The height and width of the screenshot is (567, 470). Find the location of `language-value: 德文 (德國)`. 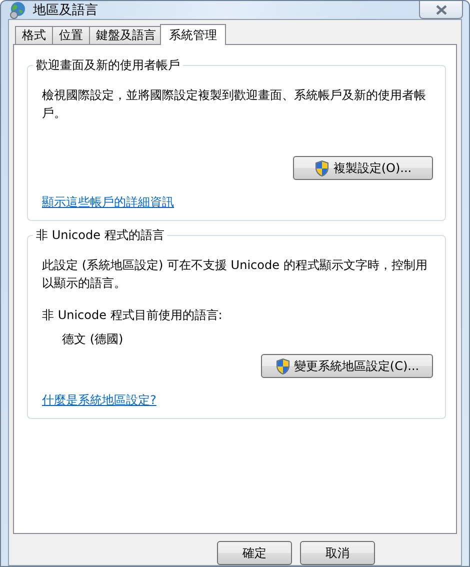

language-value: 德文 (德國) is located at coordinates (93, 339).